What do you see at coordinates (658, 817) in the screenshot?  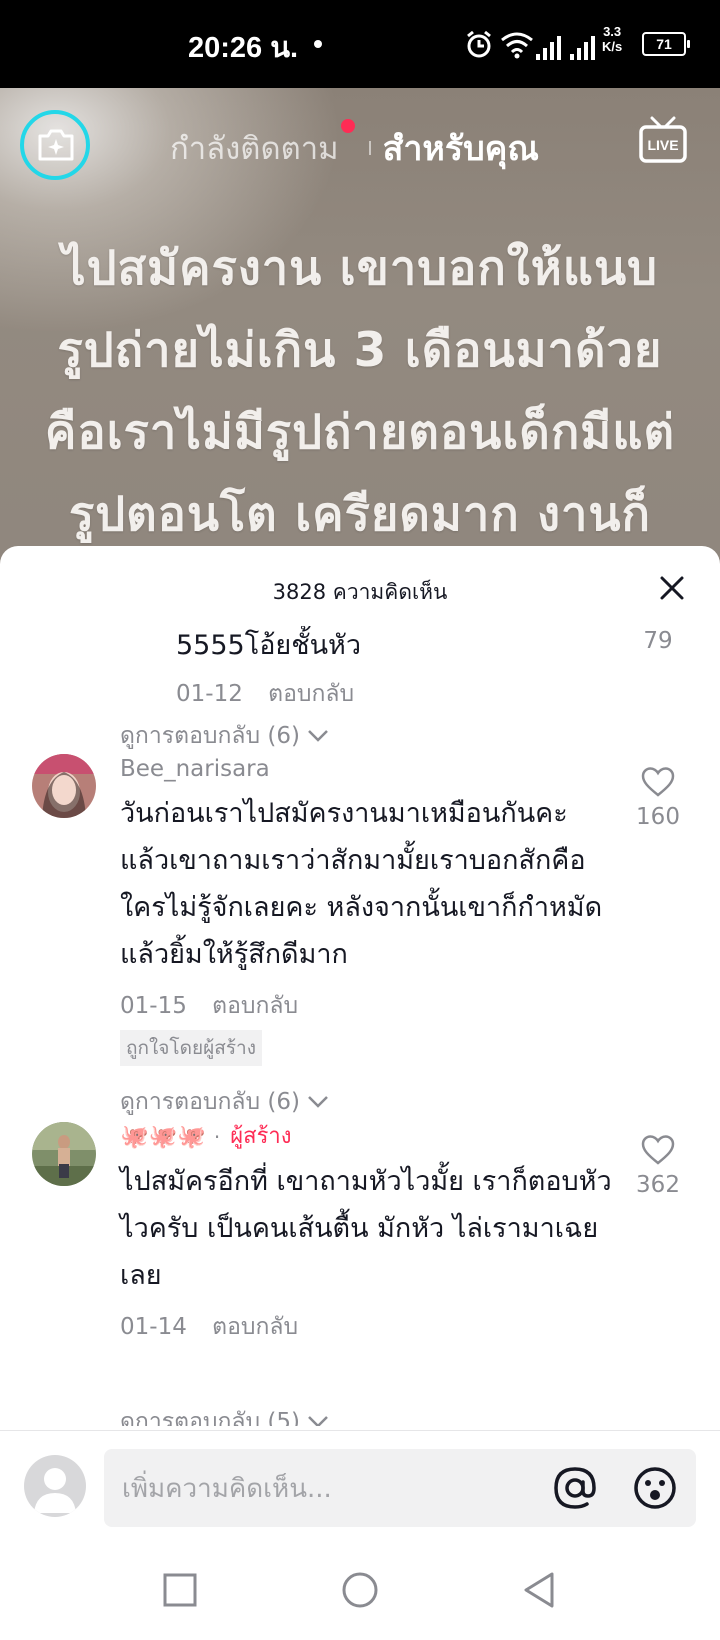 I see `like-count: 160` at bounding box center [658, 817].